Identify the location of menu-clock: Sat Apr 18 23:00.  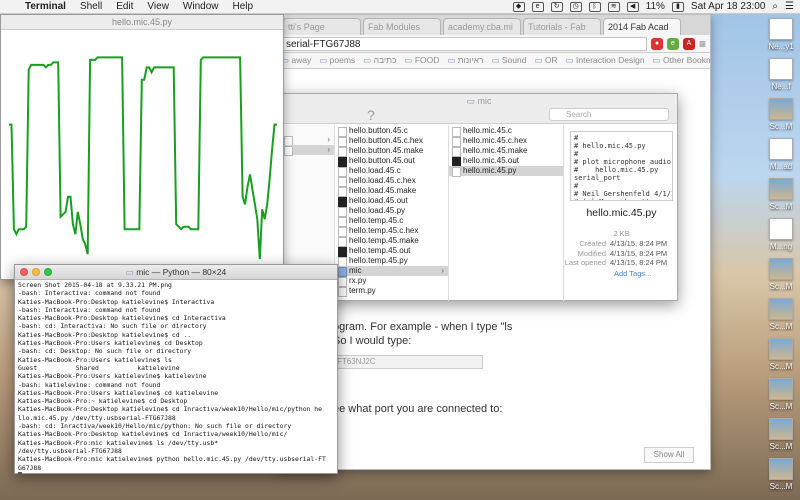
(728, 6).